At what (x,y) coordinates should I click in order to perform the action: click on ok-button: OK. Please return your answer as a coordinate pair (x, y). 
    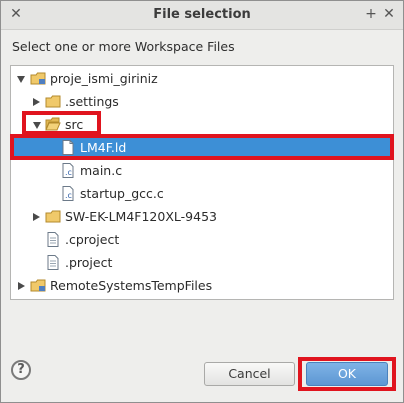
    Looking at the image, I should click on (347, 374).